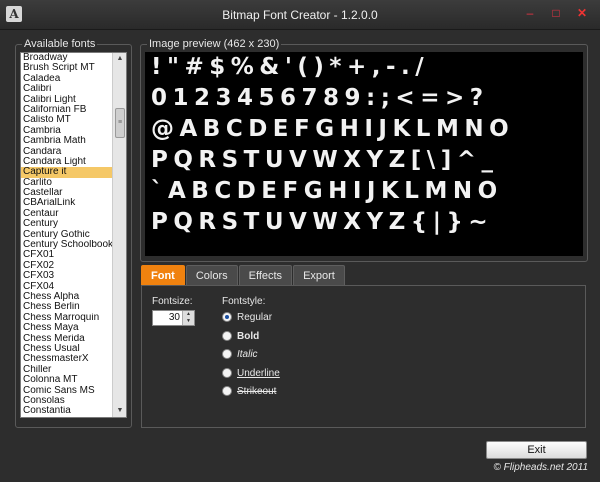 The width and height of the screenshot is (600, 482). Describe the element at coordinates (227, 354) in the screenshot. I see `radio-italic` at that location.